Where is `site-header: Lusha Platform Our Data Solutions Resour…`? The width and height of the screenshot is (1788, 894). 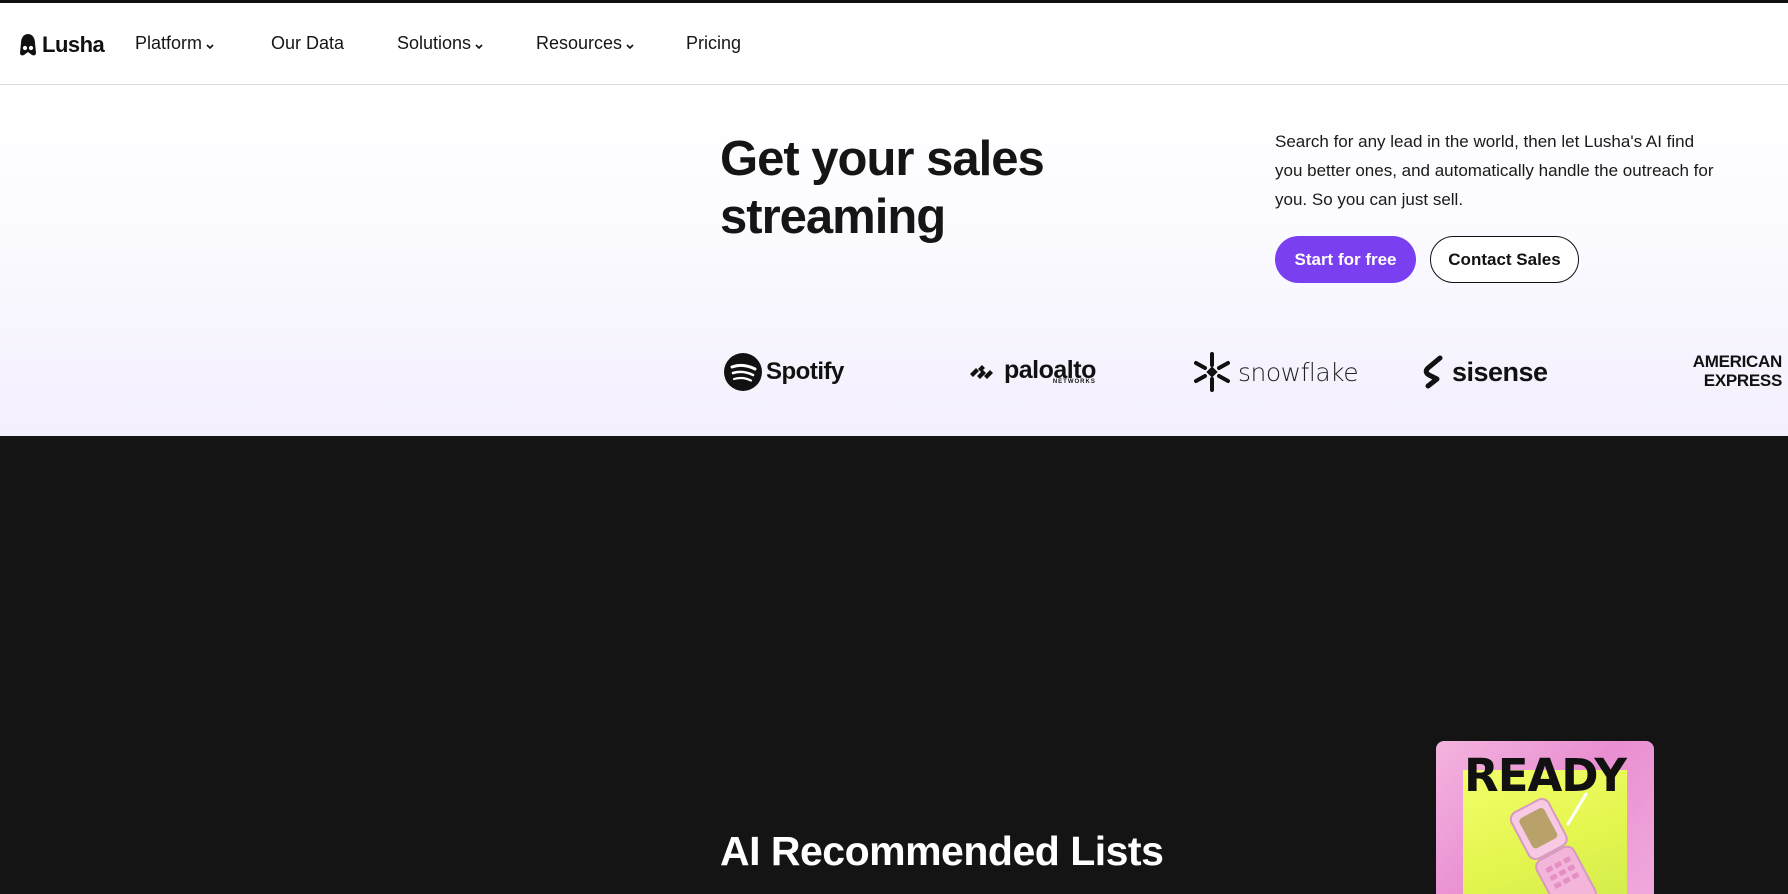
site-header: Lusha Platform Our Data Solutions Resour… is located at coordinates (894, 44).